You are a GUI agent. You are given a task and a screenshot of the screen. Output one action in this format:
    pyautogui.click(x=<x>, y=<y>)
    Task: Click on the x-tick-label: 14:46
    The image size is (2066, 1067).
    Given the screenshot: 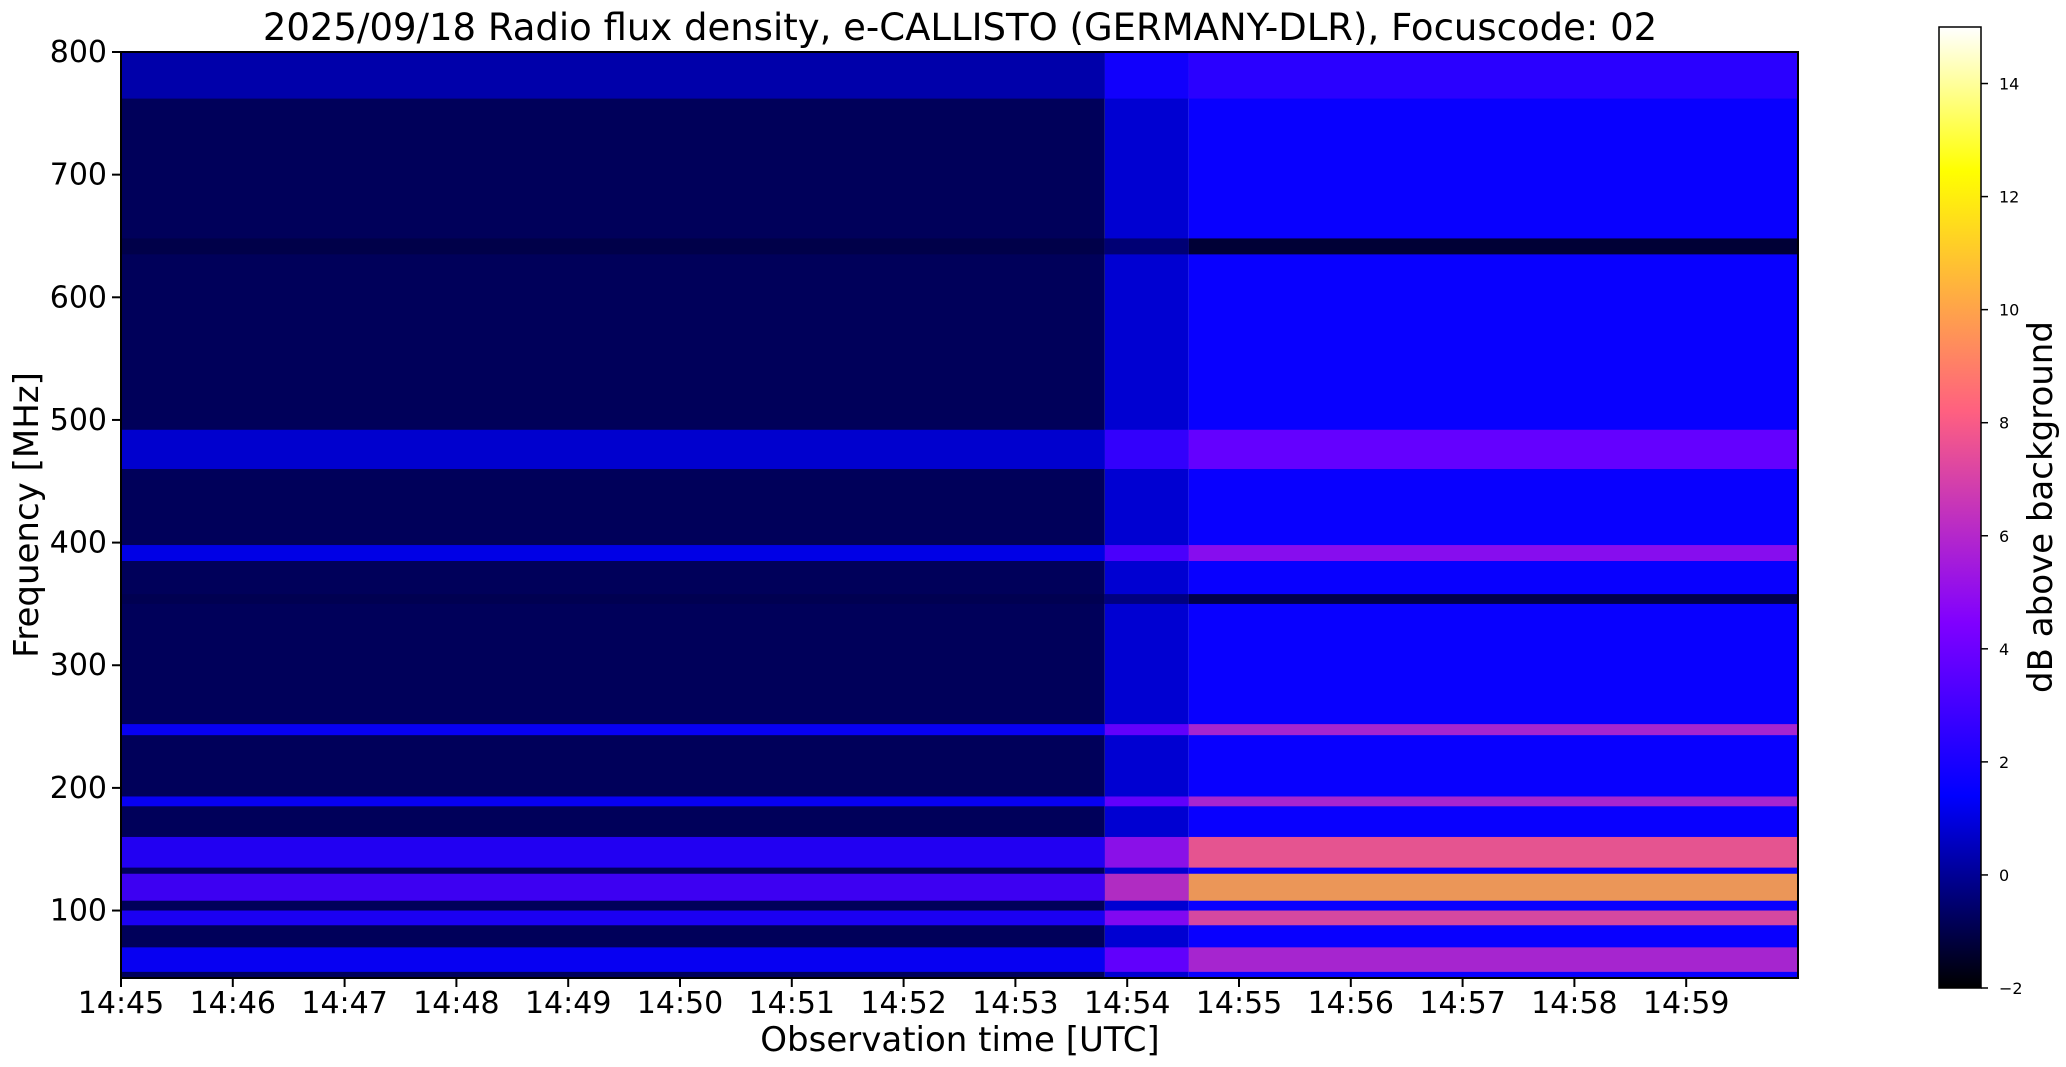 What is the action you would take?
    pyautogui.click(x=233, y=1003)
    